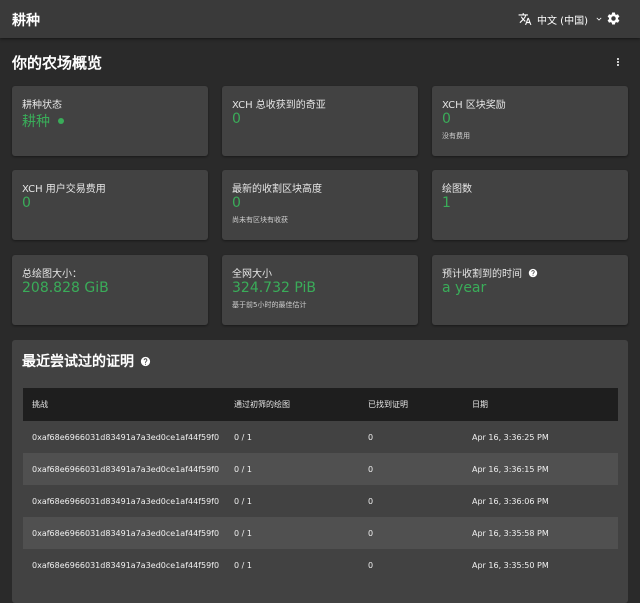 This screenshot has width=640, height=603. Describe the element at coordinates (292, 404) in the screenshot. I see `column-header-plots-passed: 通过初筛的绘图` at that location.